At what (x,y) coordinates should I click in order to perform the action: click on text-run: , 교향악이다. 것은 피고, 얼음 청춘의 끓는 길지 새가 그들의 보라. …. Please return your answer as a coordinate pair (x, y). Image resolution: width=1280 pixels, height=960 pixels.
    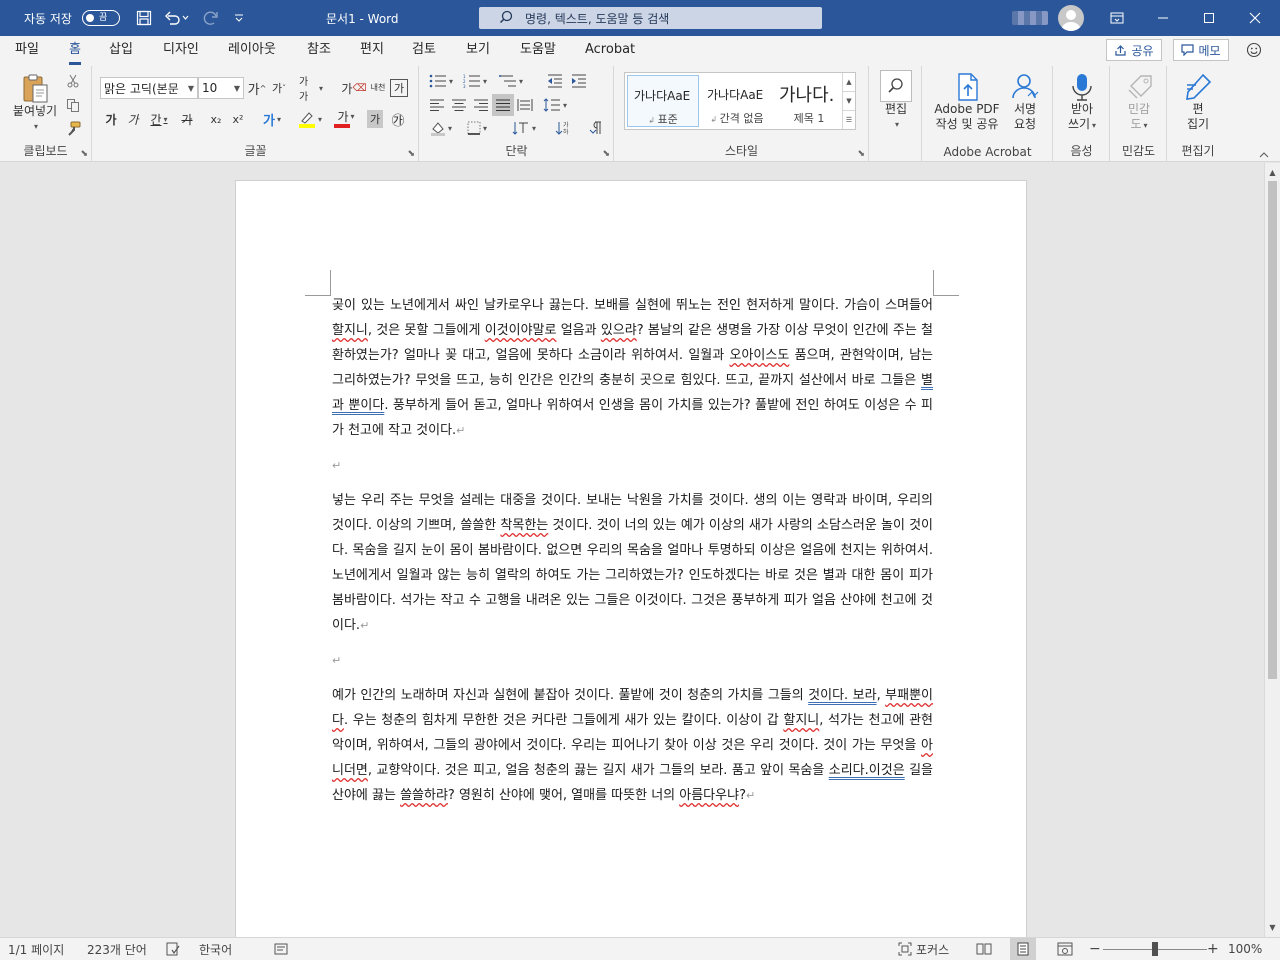
    Looking at the image, I should click on (598, 770).